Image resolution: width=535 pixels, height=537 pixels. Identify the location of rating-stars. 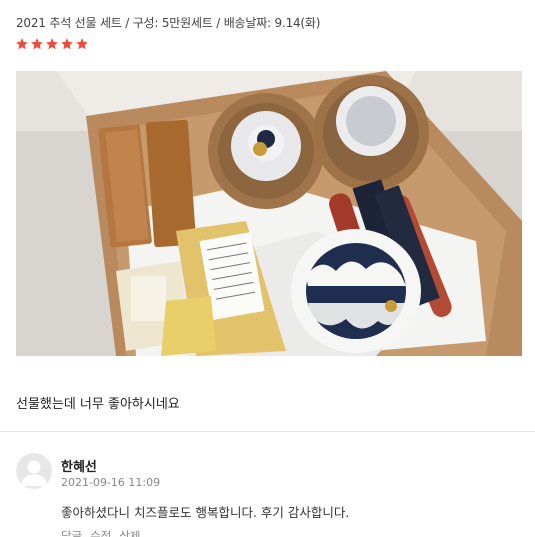
(52, 44).